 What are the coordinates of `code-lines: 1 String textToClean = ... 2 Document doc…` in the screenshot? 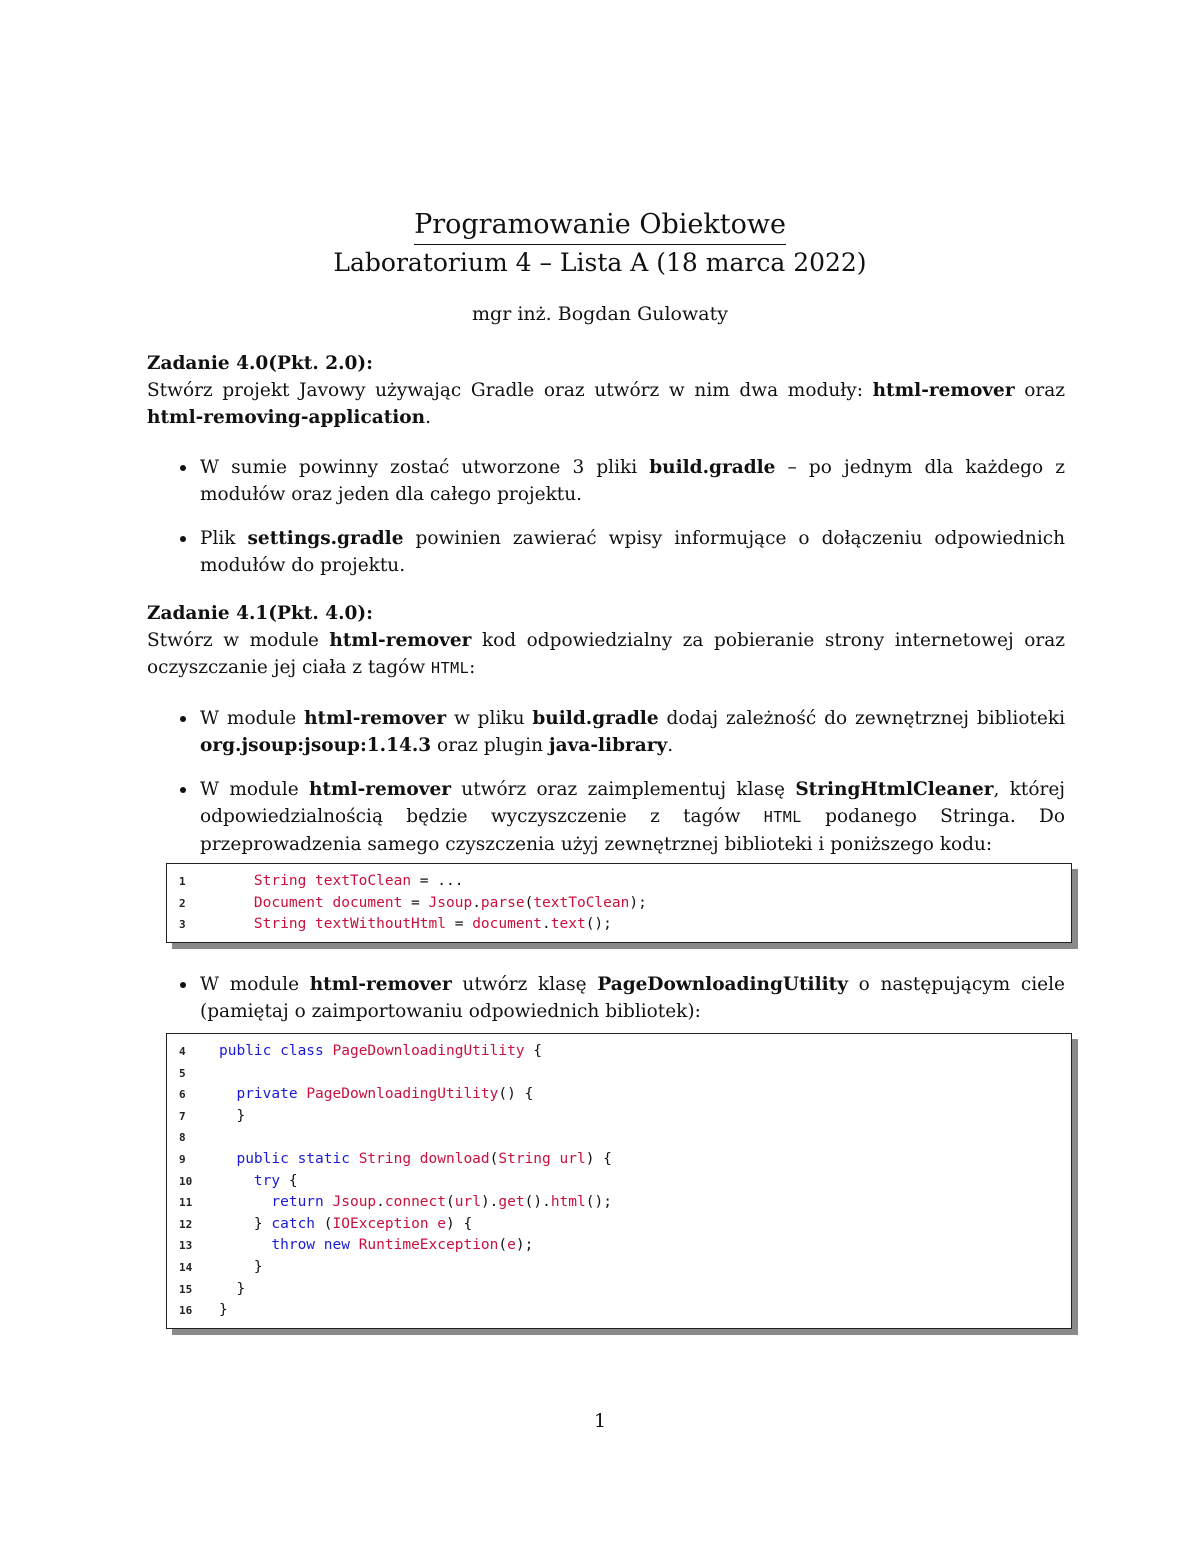 It's located at (619, 903).